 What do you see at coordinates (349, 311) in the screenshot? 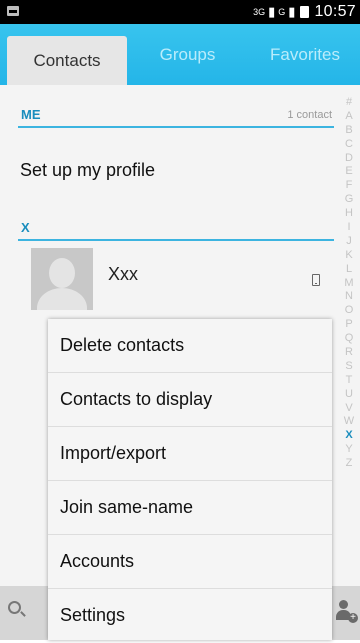
I see `alpha-index-letter: O` at bounding box center [349, 311].